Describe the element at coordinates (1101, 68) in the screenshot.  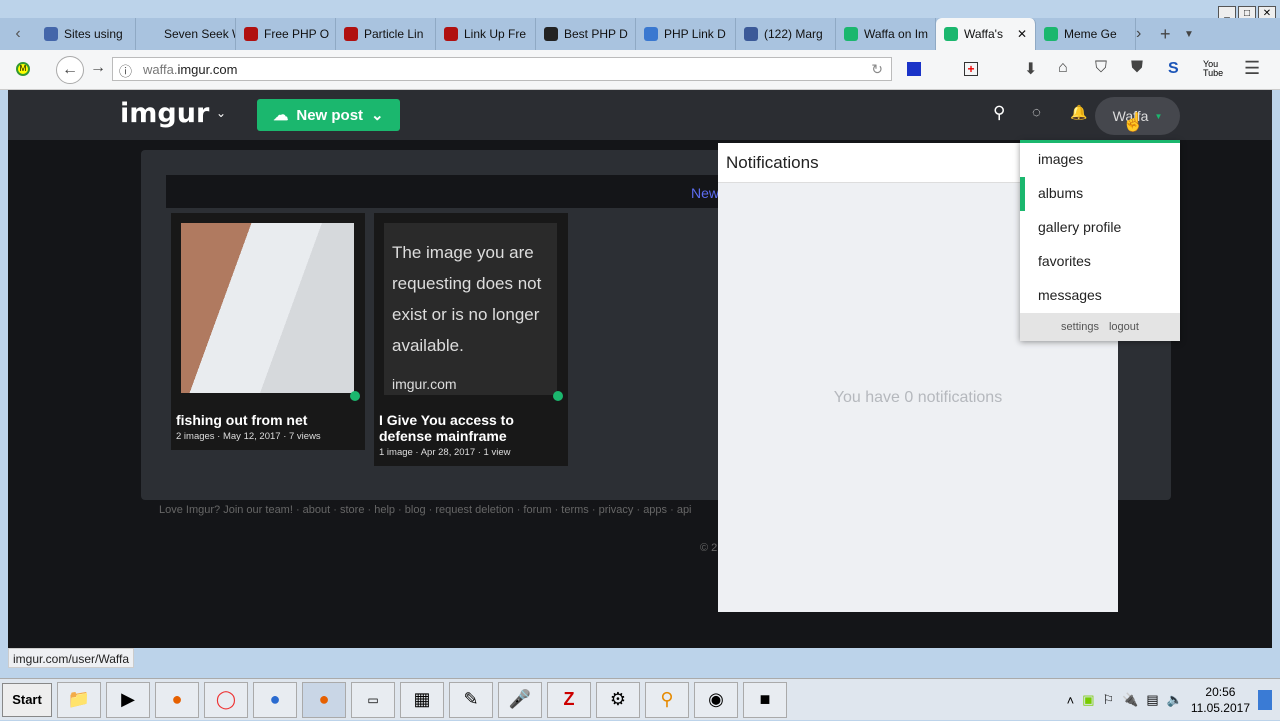
I see `pocket-icon: ⛉` at that location.